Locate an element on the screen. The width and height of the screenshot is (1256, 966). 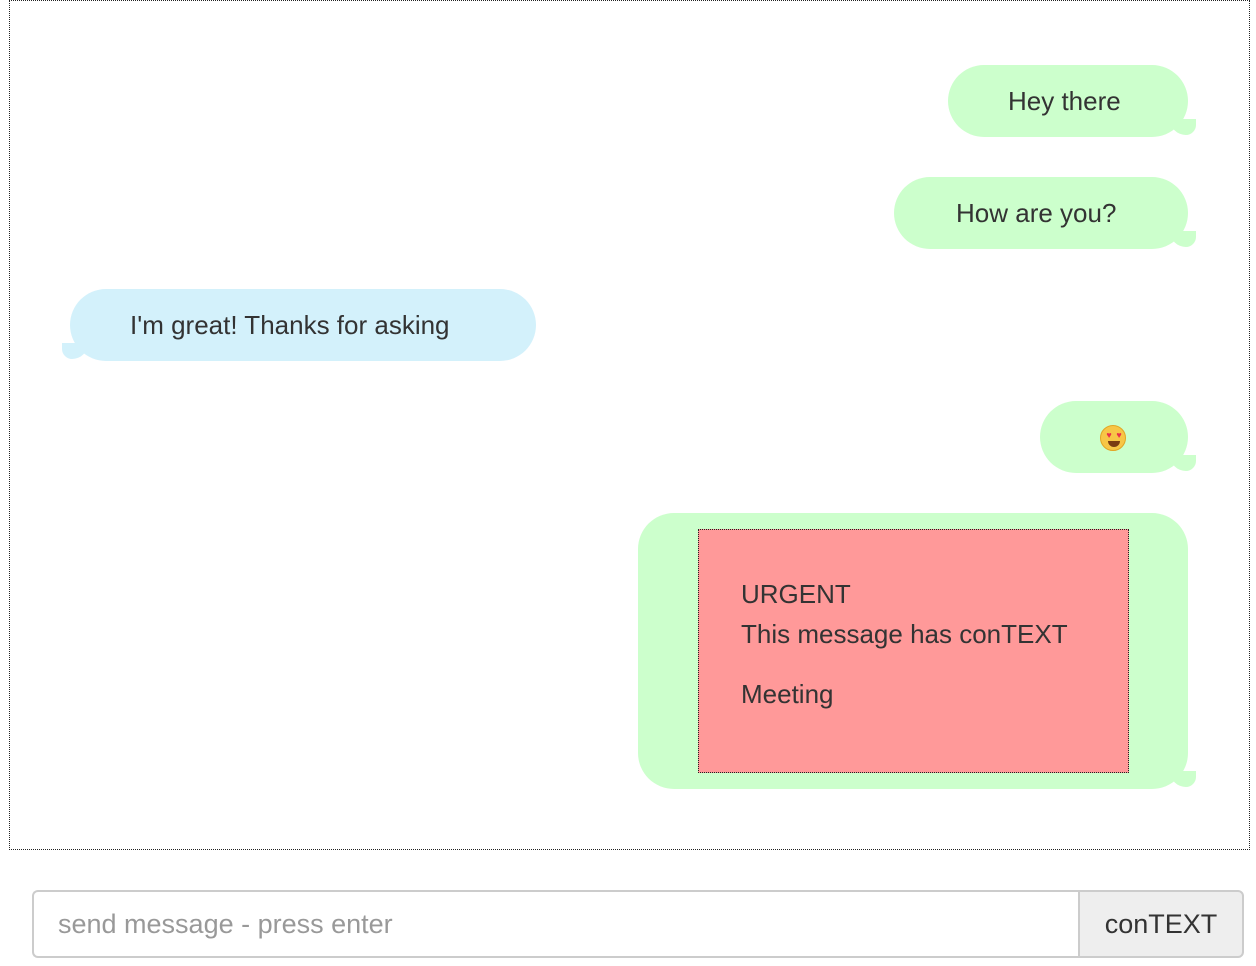
message-text: I'm great! Thanks for asking is located at coordinates (290, 325).